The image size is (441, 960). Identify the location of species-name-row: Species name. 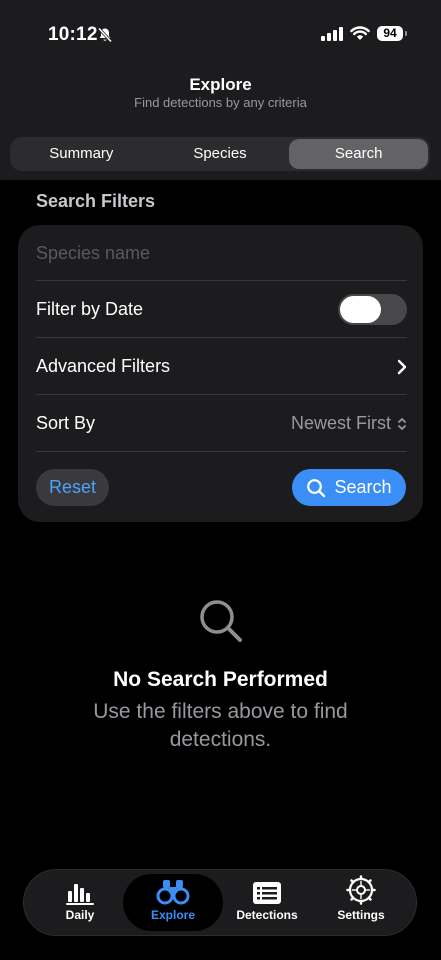
(221, 253).